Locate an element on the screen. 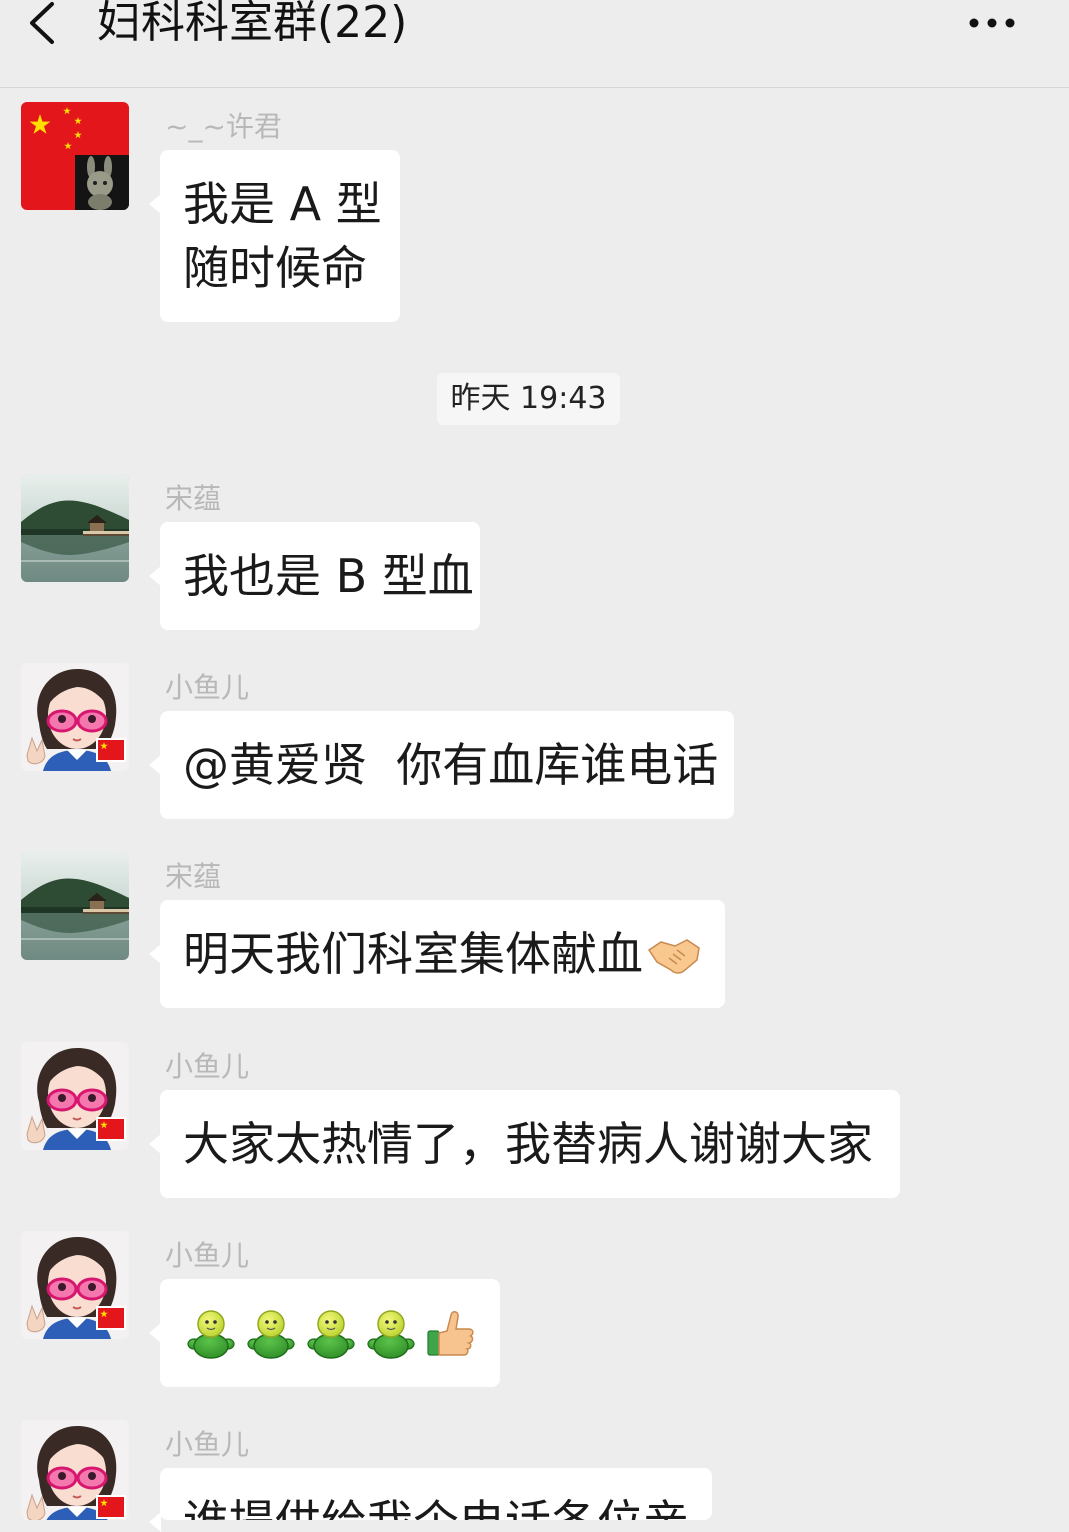 The image size is (1069, 1532). message-line: 明天我们科室集体献血 is located at coordinates (454, 954).